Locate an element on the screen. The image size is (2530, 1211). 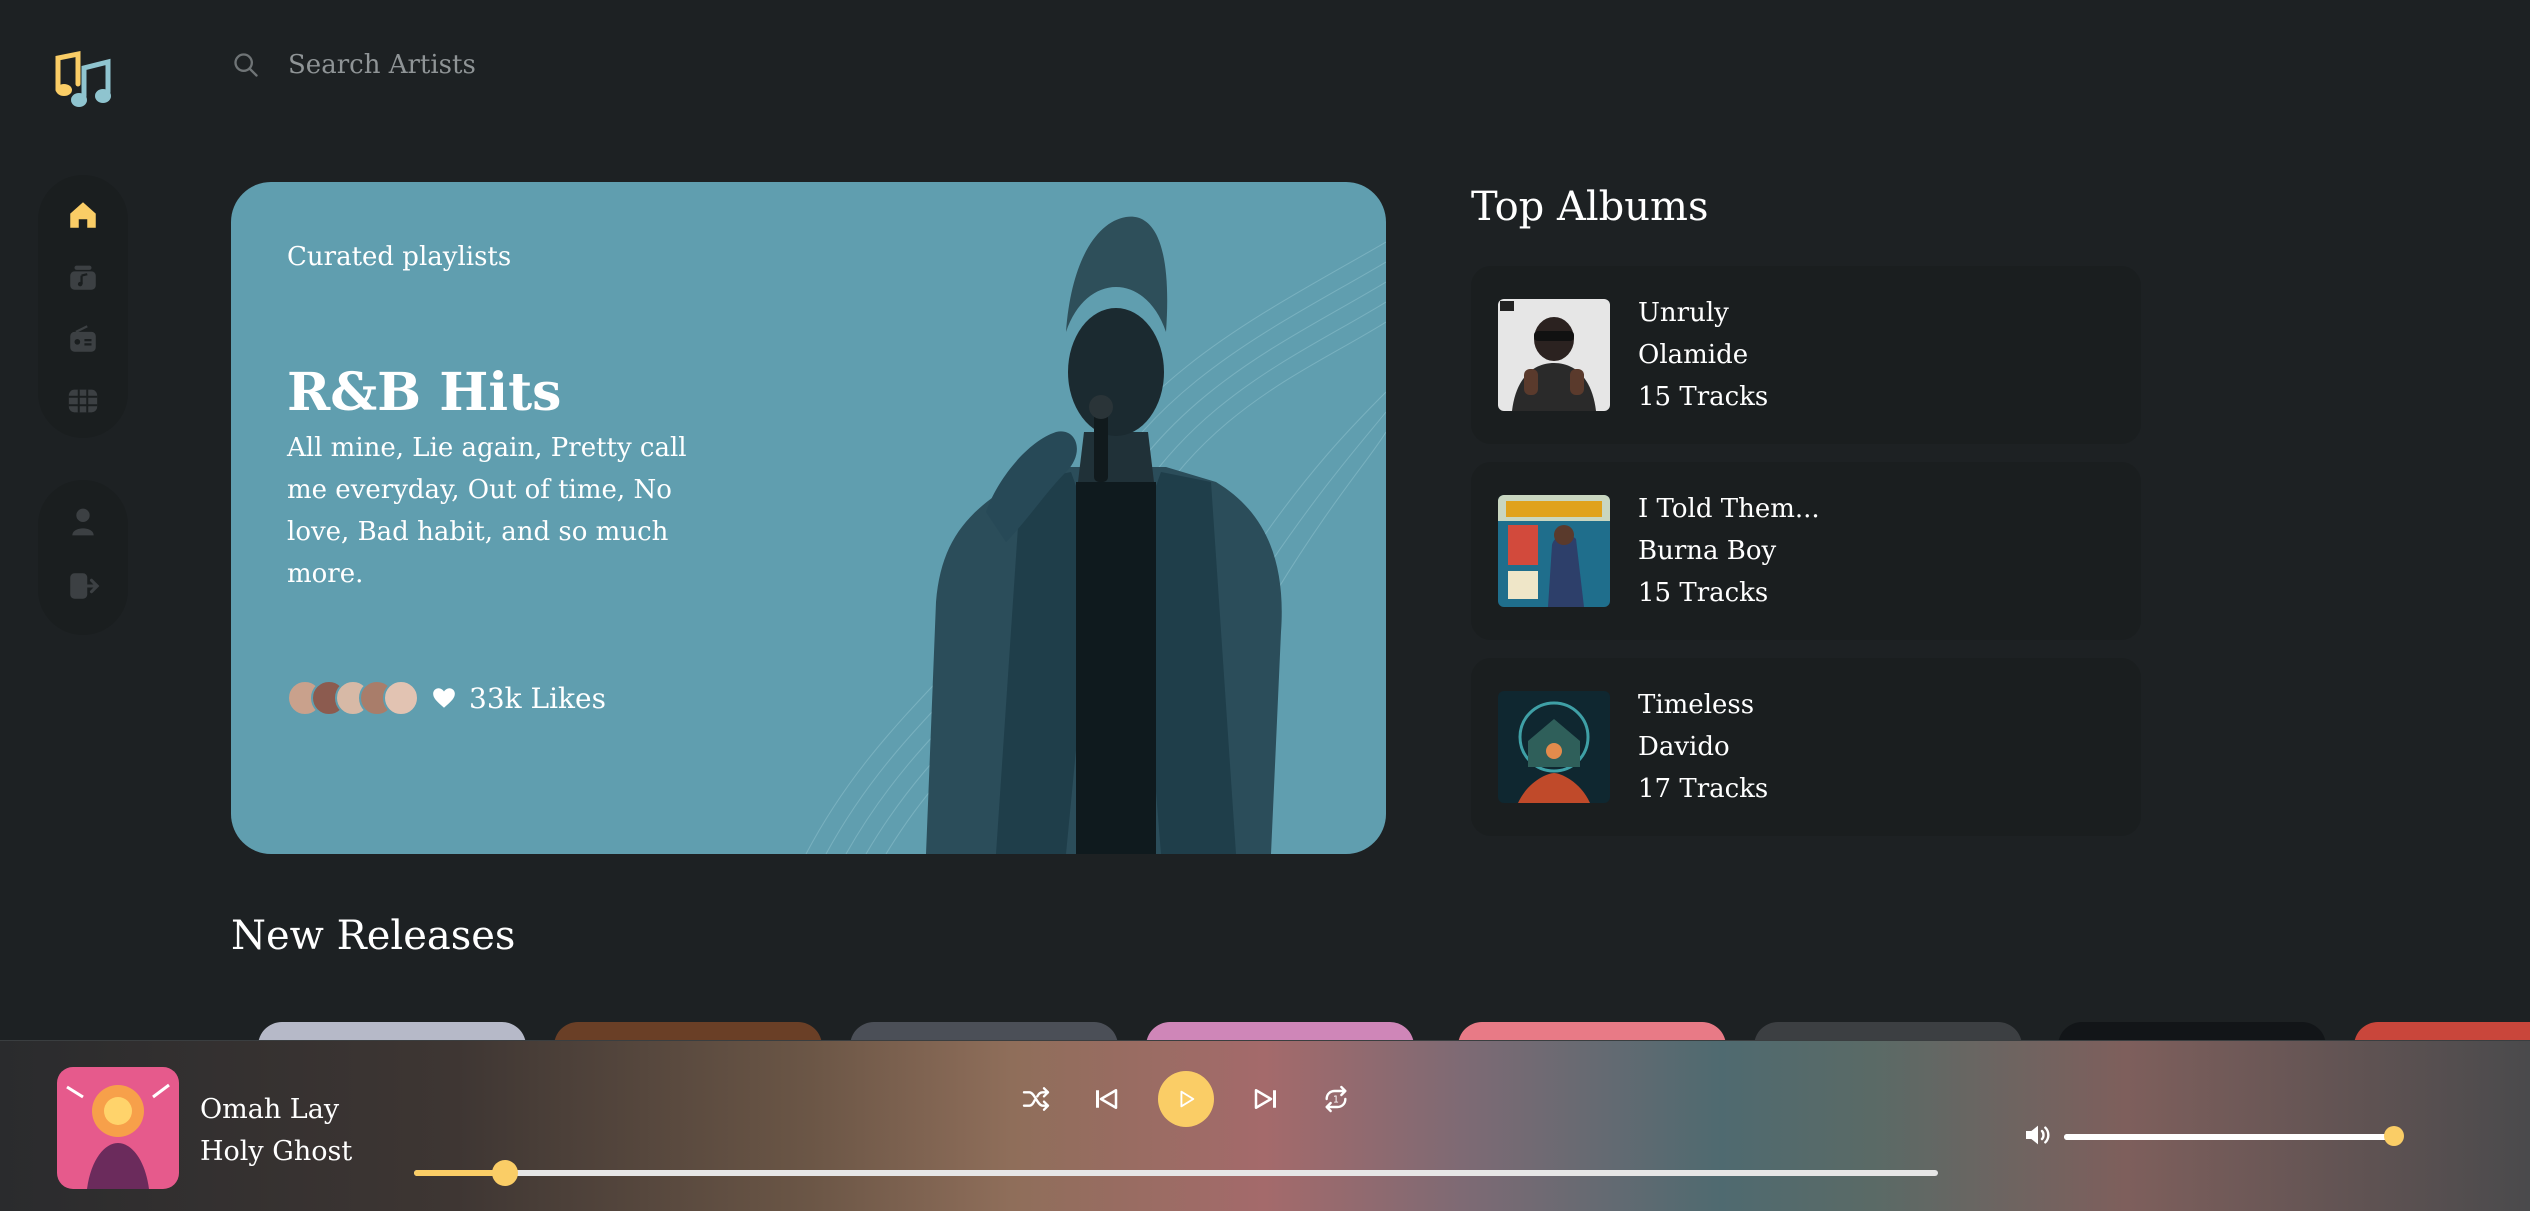
repeat-one-icon: 1 is located at coordinates (1336, 1099).